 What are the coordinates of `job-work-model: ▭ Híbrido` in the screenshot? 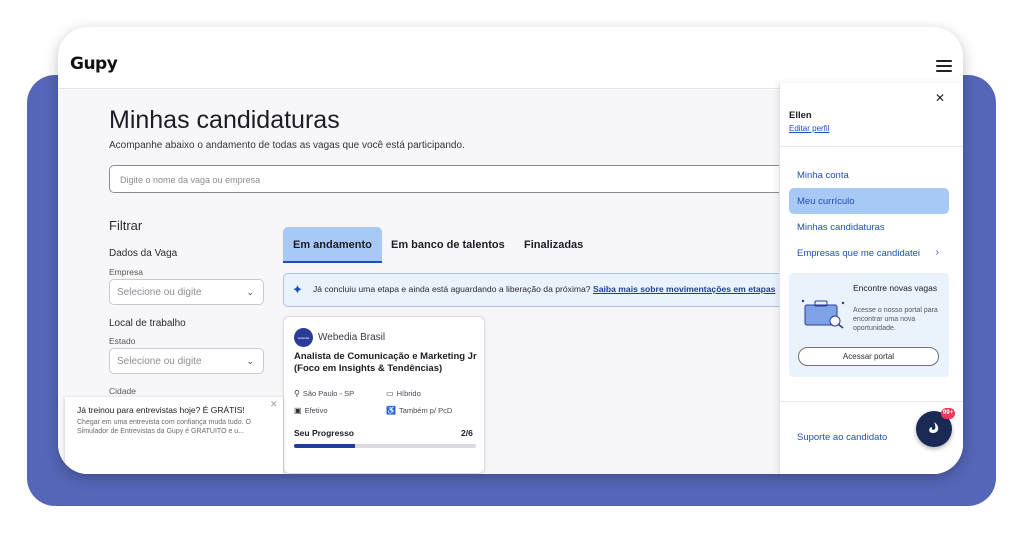 It's located at (403, 393).